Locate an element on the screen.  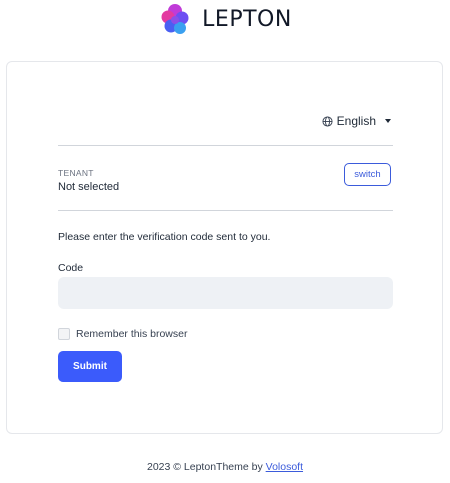
tenant-label: TENANT is located at coordinates (76, 173).